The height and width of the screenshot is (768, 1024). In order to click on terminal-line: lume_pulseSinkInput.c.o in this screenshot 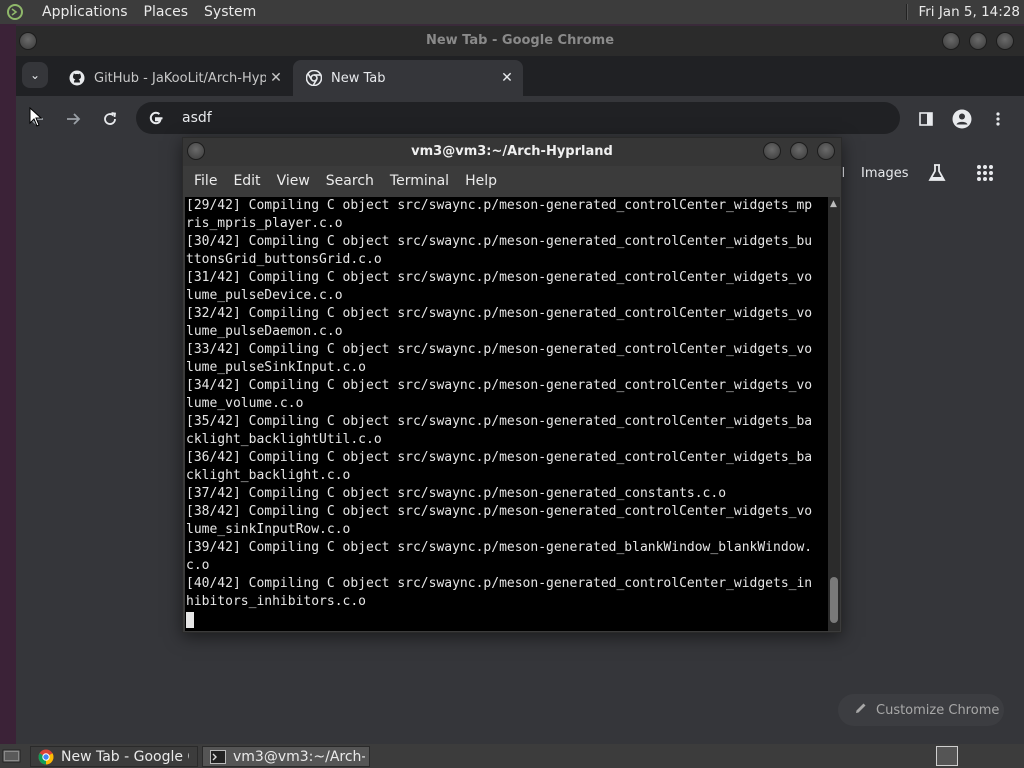, I will do `click(276, 367)`.